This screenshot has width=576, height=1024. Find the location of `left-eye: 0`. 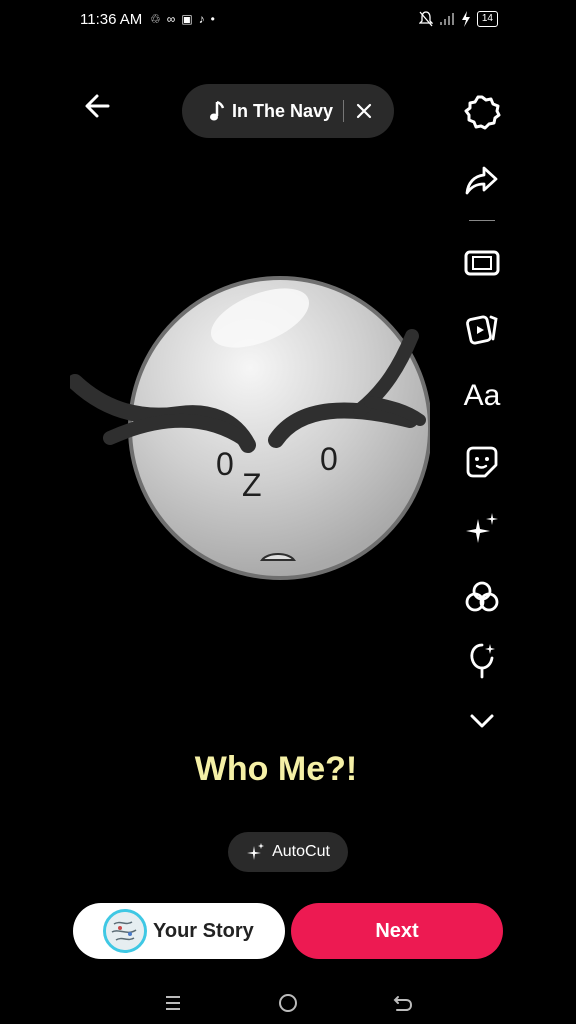

left-eye: 0 is located at coordinates (225, 464).